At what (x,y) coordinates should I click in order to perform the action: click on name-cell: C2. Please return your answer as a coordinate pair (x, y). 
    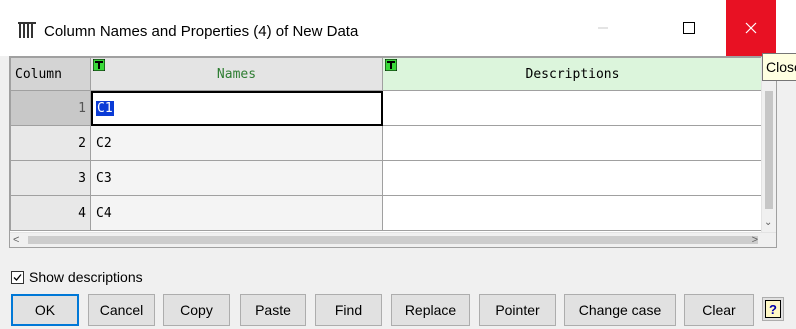
    Looking at the image, I should click on (236, 143).